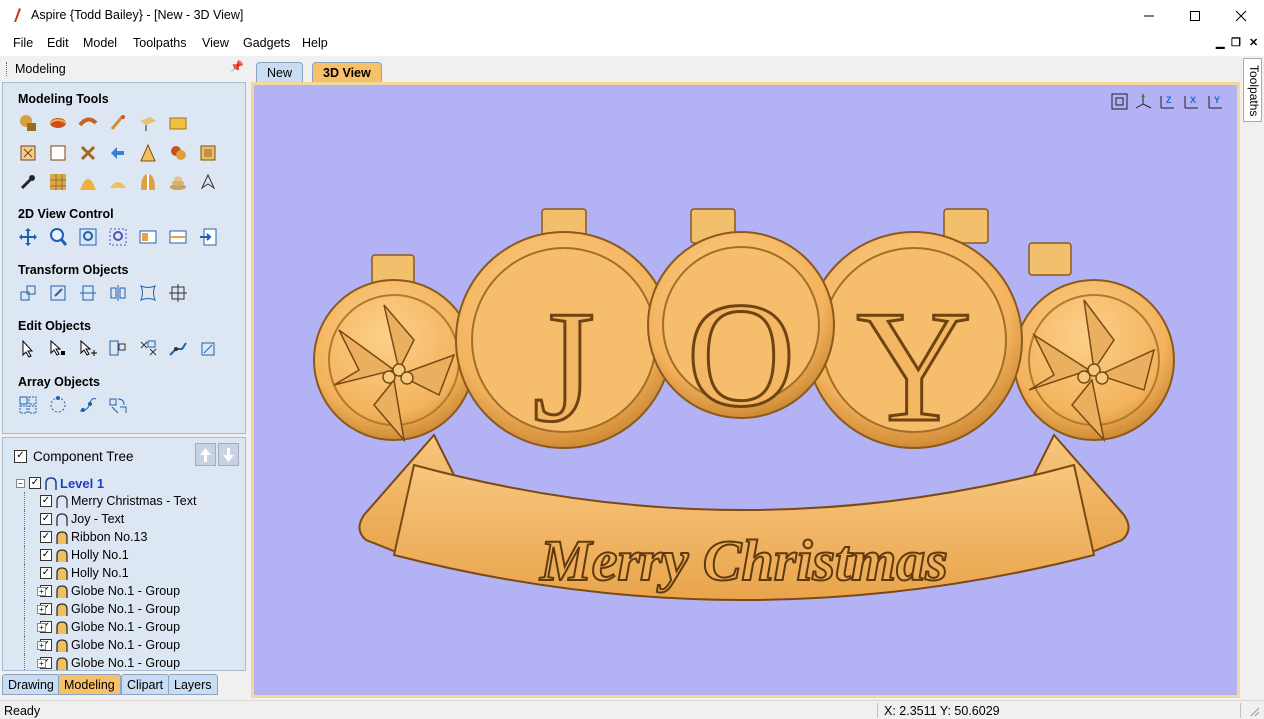  I want to click on vector-unit-tool, so click(28, 153).